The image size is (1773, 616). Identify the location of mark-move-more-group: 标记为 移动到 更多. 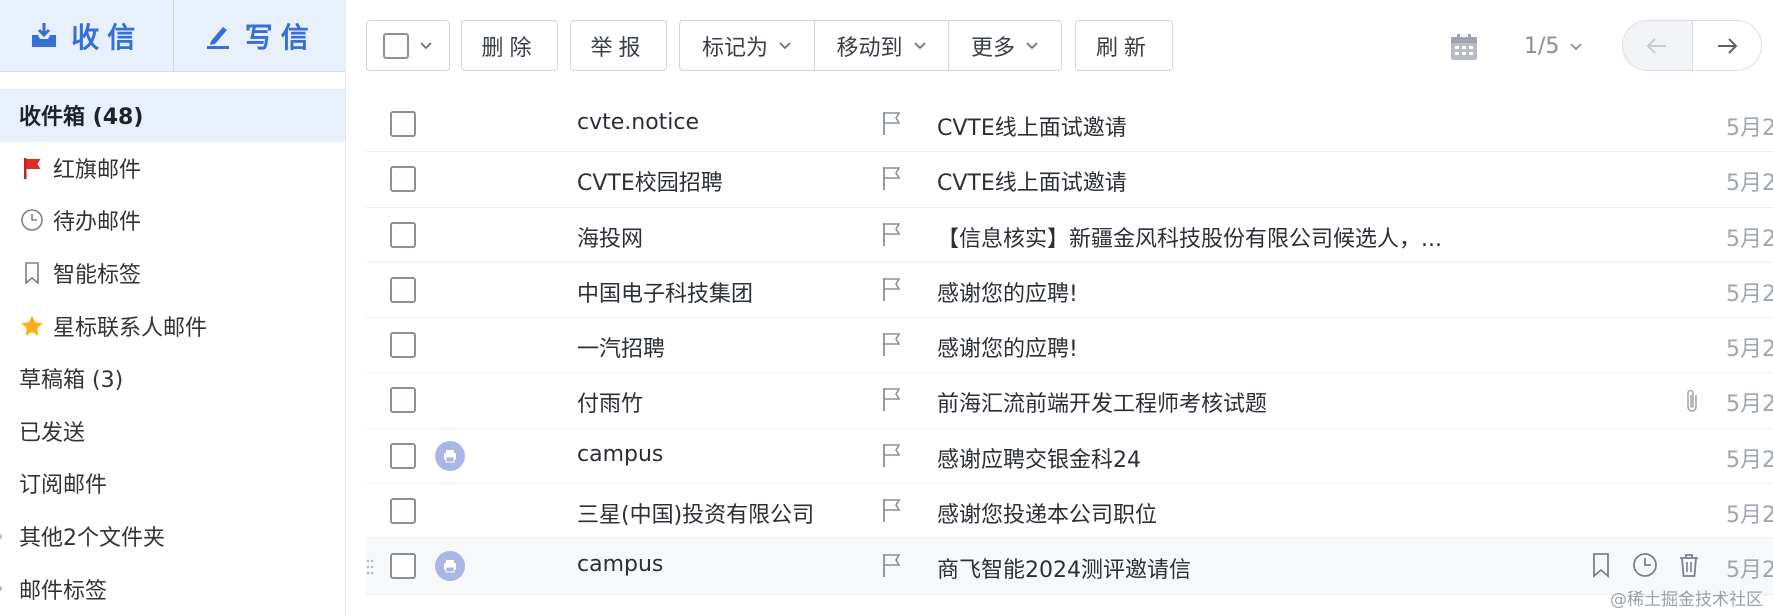
(870, 45).